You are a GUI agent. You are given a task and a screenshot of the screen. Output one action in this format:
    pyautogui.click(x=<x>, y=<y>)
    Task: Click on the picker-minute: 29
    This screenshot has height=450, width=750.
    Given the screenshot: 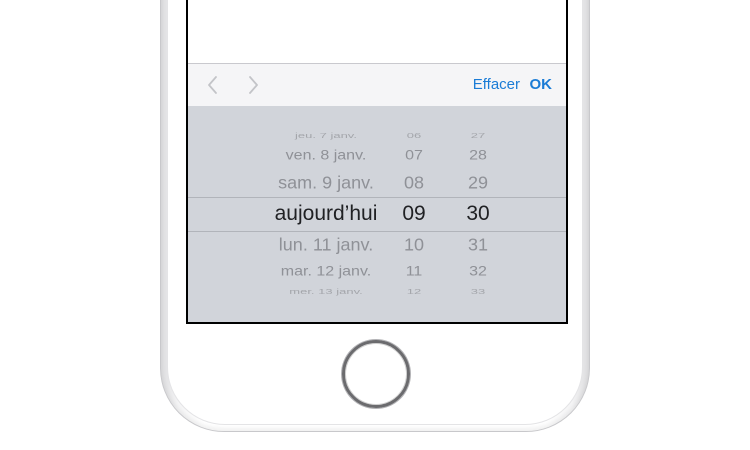 What is the action you would take?
    pyautogui.click(x=478, y=183)
    